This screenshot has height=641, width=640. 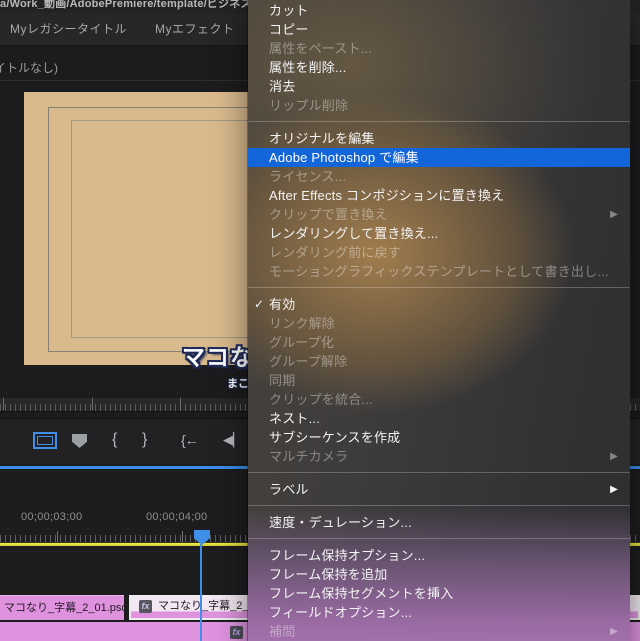 I want to click on menu-item-insert-frame-hold-segment: フレーム保持セグメントを挿入, so click(x=439, y=593).